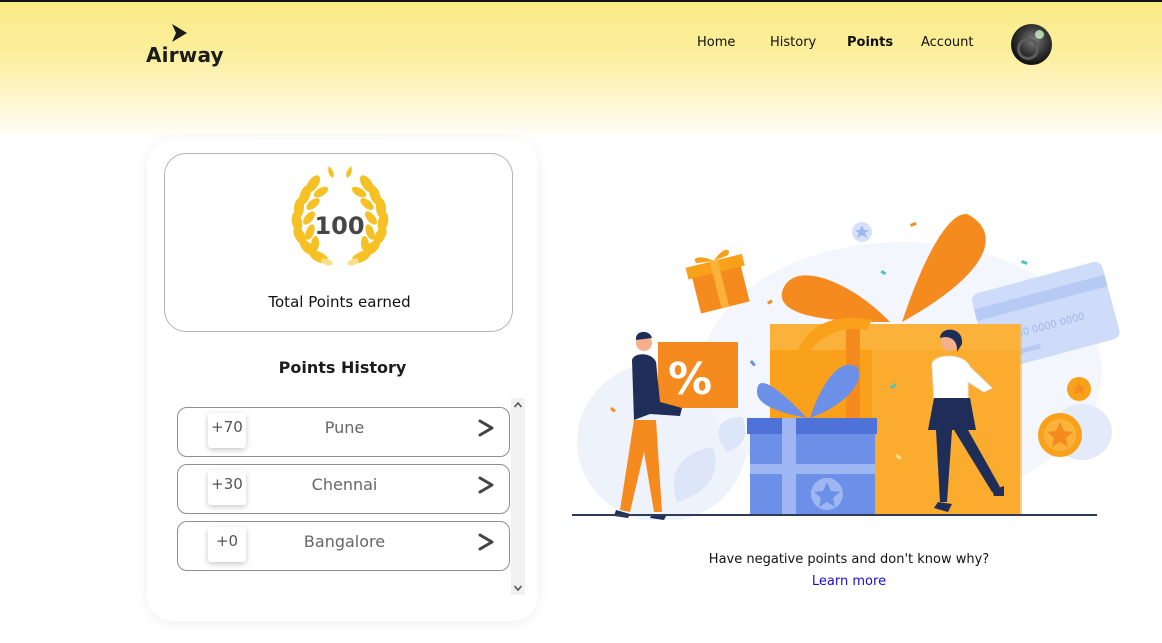  Describe the element at coordinates (947, 42) in the screenshot. I see `nav-account: Account` at that location.